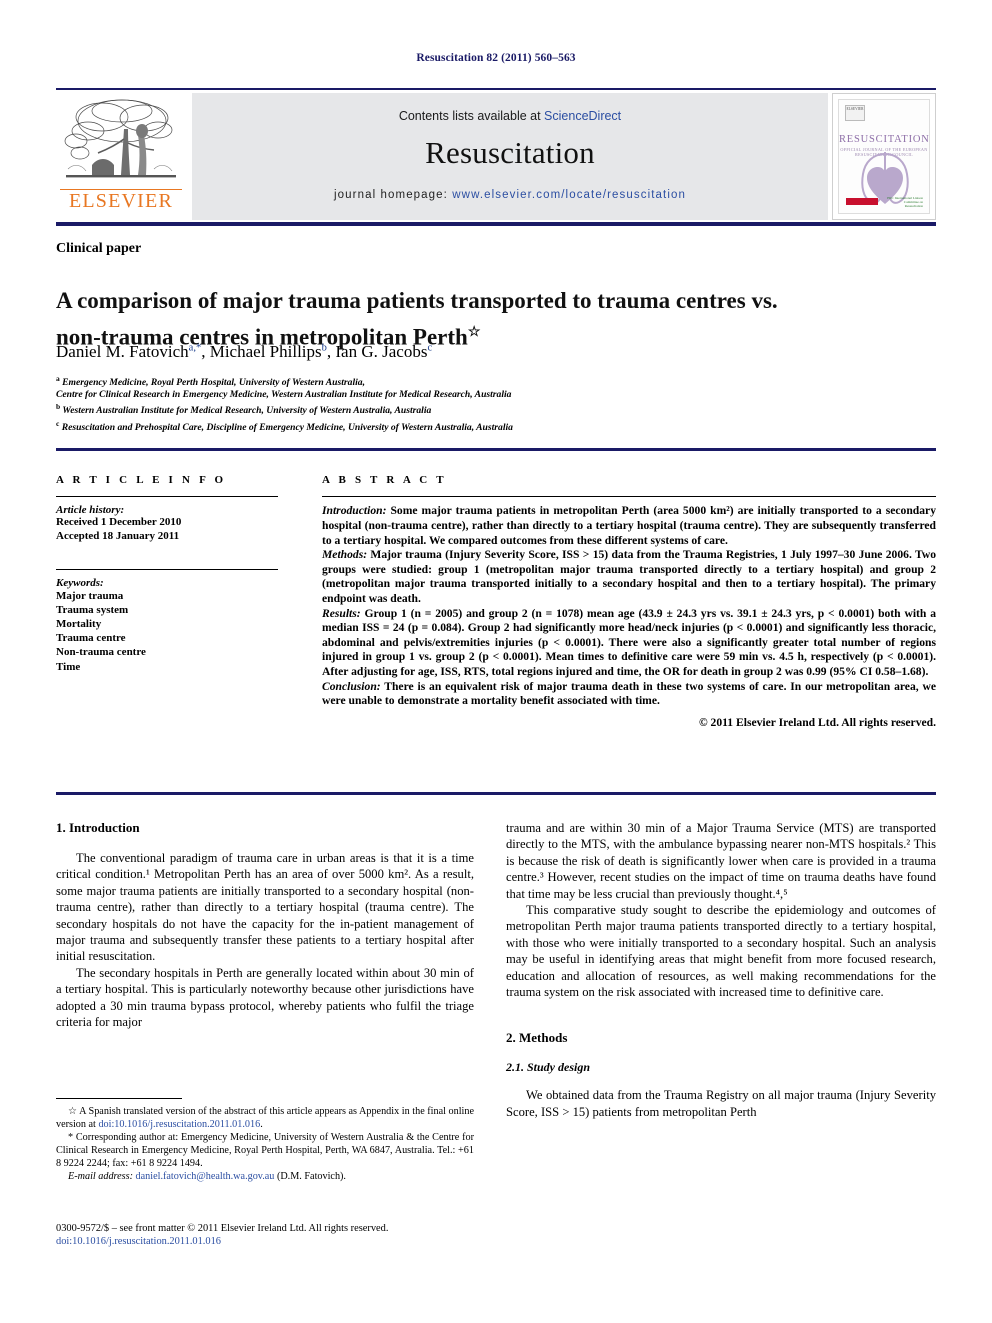  What do you see at coordinates (205, 1176) in the screenshot?
I see `footnote-email-link: daniel.fatovich@health.wa.gov.au` at bounding box center [205, 1176].